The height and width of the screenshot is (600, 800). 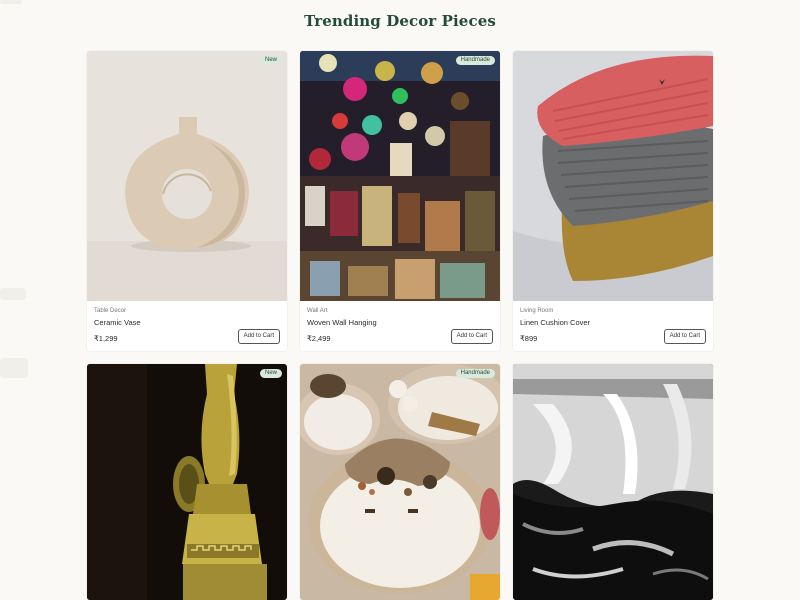 I want to click on product-card-abstract-painting, so click(x=613, y=482).